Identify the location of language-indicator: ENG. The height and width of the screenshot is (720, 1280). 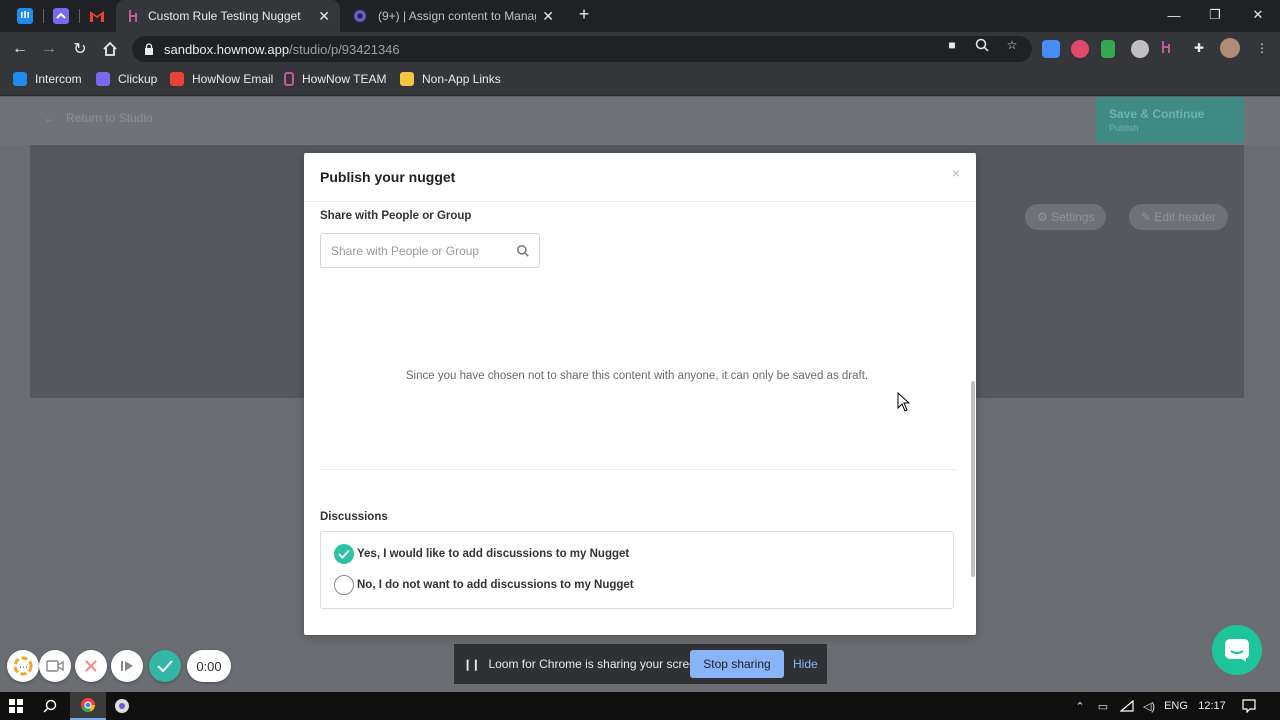
(1176, 706).